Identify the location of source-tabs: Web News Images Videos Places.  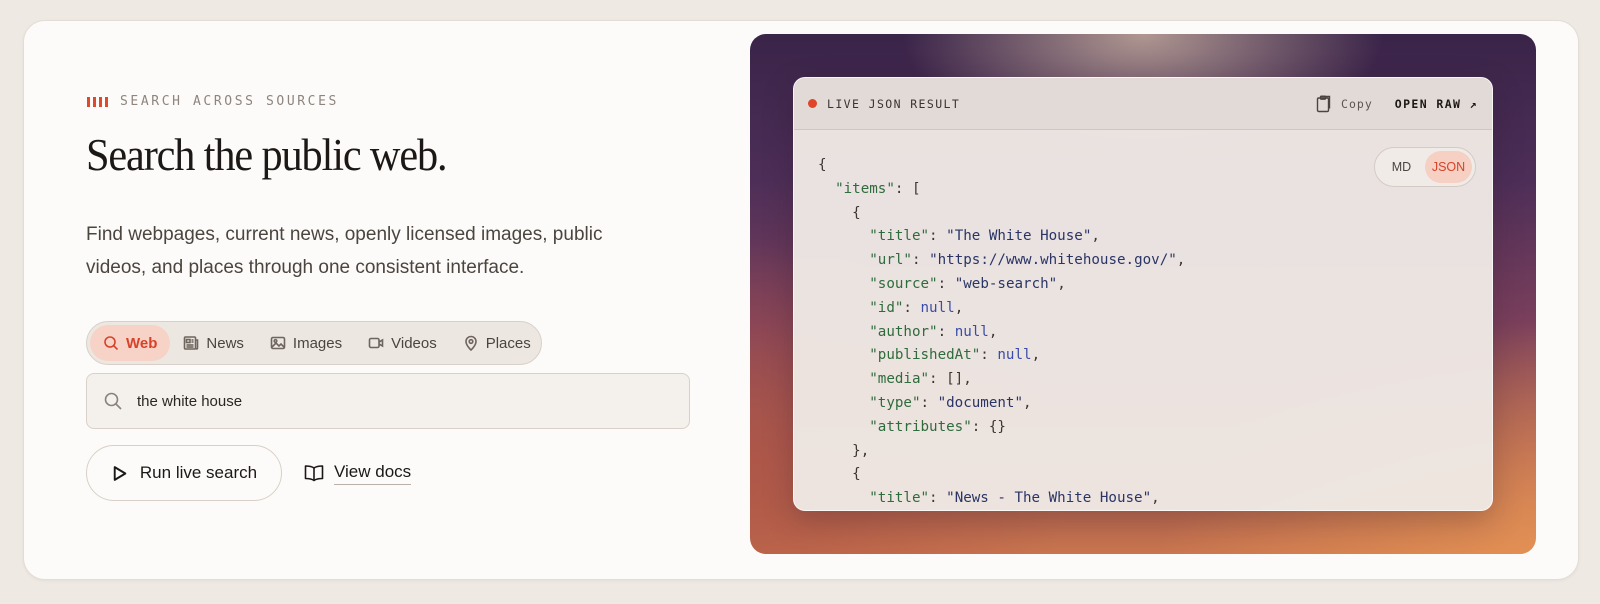
(314, 343).